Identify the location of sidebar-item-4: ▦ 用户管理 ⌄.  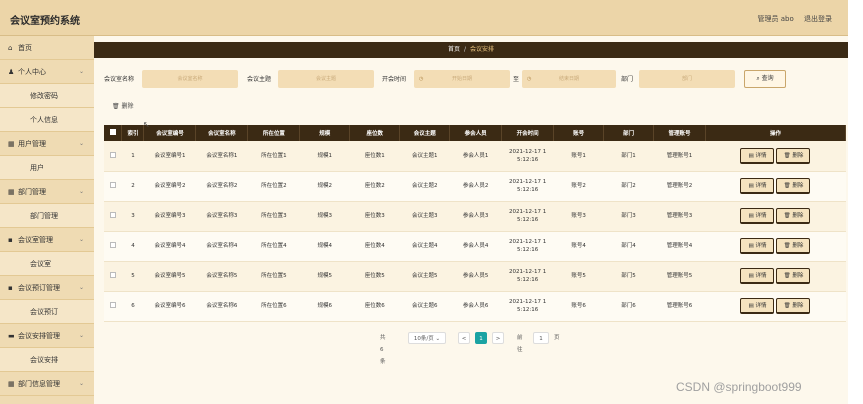
(47, 144).